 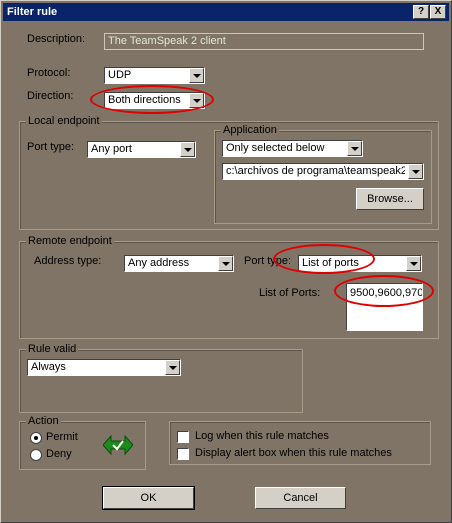 What do you see at coordinates (48, 367) in the screenshot?
I see `rule-valid-value: Always` at bounding box center [48, 367].